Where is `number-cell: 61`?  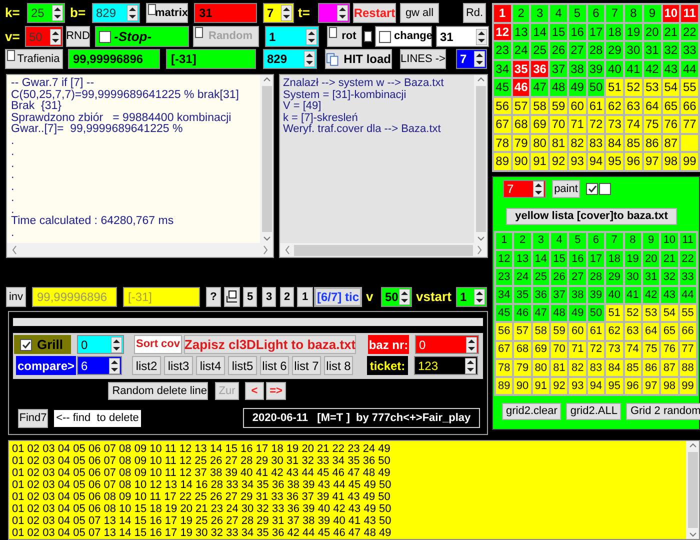 number-cell: 61 is located at coordinates (596, 106).